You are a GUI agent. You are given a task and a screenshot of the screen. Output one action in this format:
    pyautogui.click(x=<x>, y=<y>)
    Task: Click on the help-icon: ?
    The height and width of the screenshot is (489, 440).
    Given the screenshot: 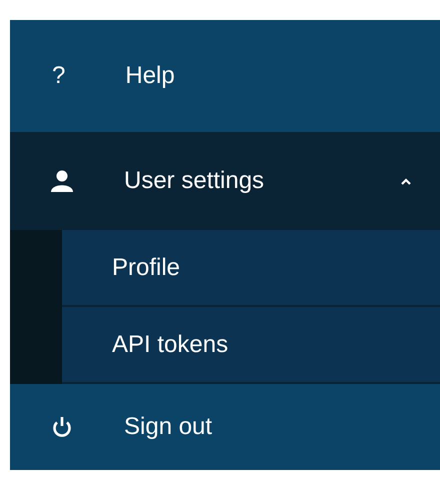 What is the action you would take?
    pyautogui.click(x=59, y=76)
    